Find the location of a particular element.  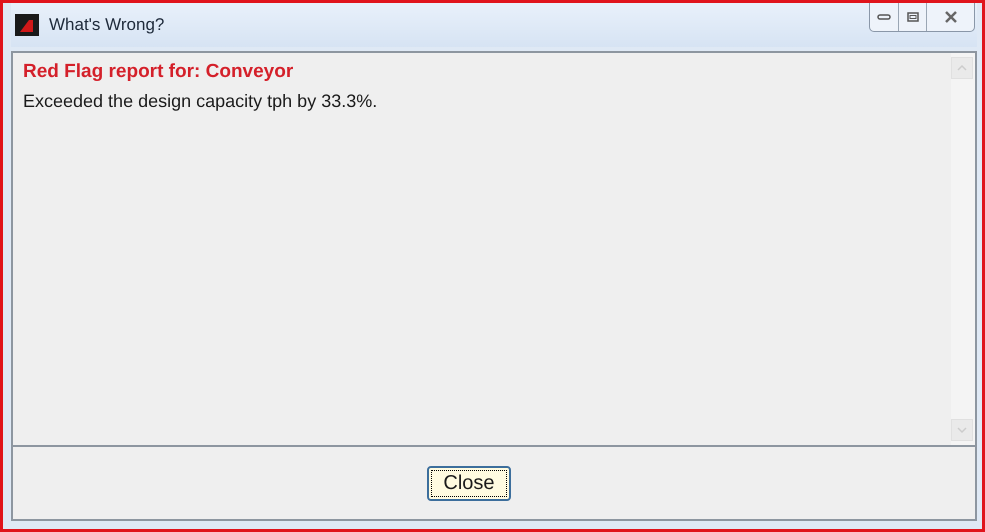

chevron-down-icon is located at coordinates (962, 430).